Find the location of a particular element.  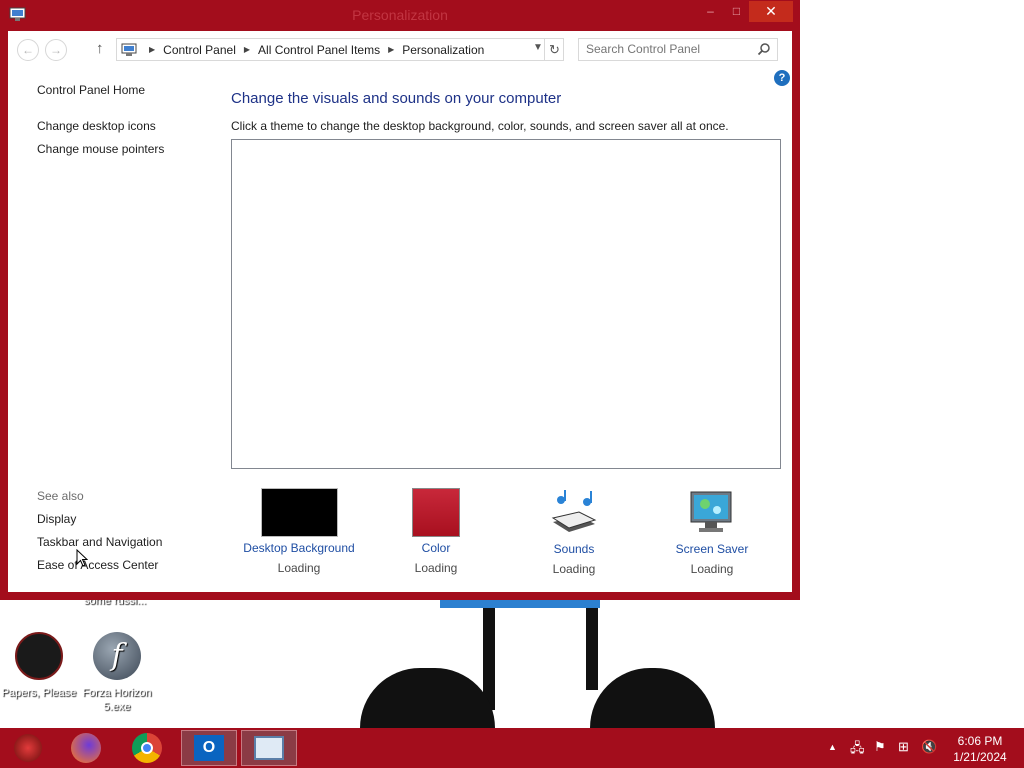

sounds-icon is located at coordinates (574, 511).